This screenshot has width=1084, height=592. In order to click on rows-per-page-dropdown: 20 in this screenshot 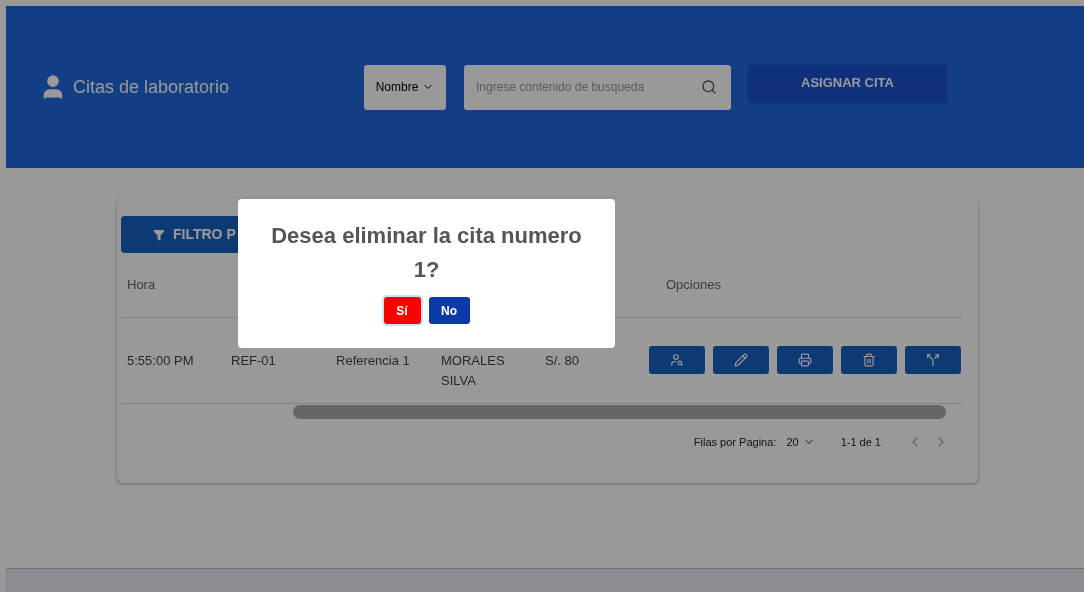, I will do `click(800, 442)`.